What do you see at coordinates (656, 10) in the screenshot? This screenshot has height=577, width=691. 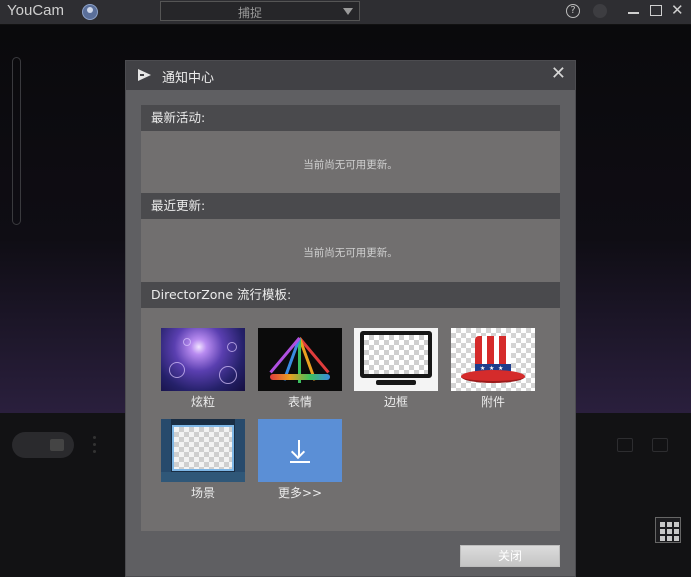 I see `maximize-icon` at bounding box center [656, 10].